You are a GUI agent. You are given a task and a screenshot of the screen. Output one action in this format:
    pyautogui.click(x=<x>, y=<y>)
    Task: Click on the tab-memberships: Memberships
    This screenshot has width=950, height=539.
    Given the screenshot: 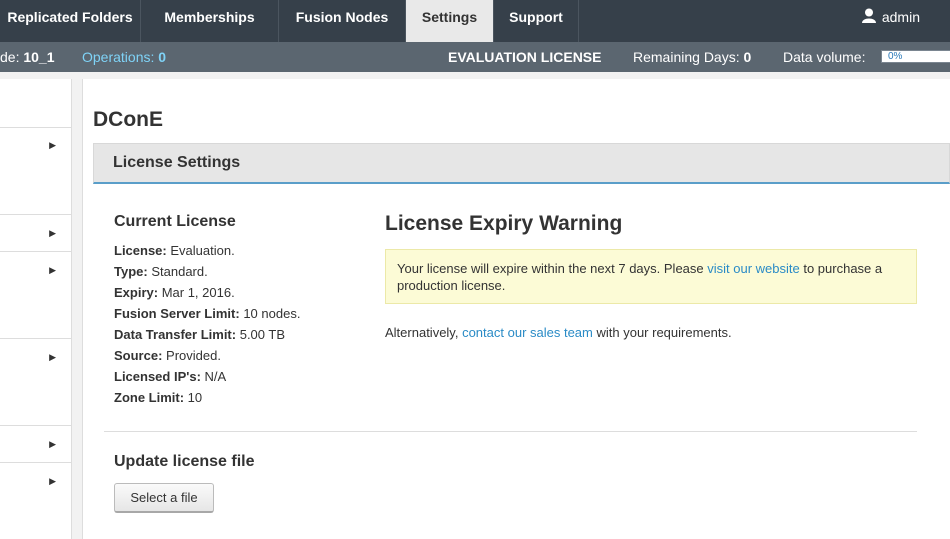 What is the action you would take?
    pyautogui.click(x=210, y=21)
    